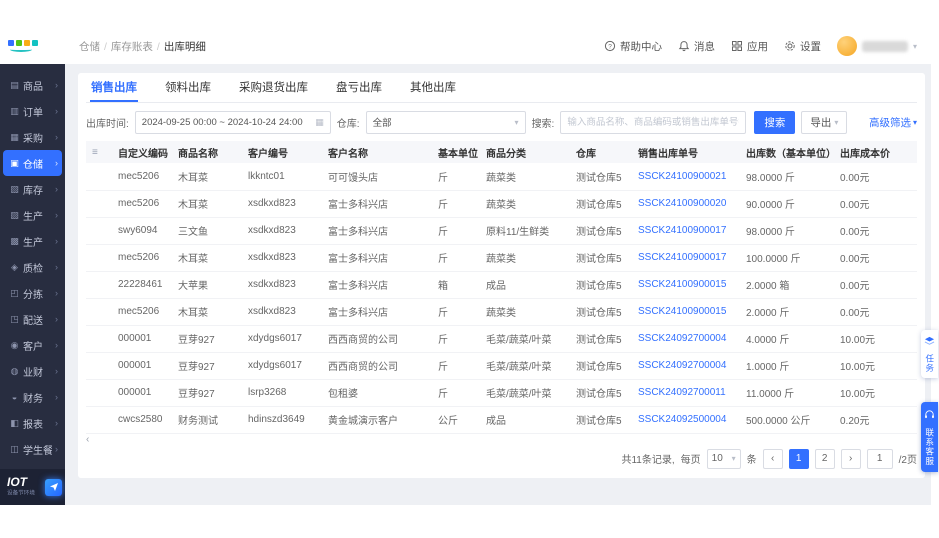 Image resolution: width=939 pixels, height=538 pixels. Describe the element at coordinates (32, 449) in the screenshot. I see `sidebar-item: ◫ 学生餐` at that location.